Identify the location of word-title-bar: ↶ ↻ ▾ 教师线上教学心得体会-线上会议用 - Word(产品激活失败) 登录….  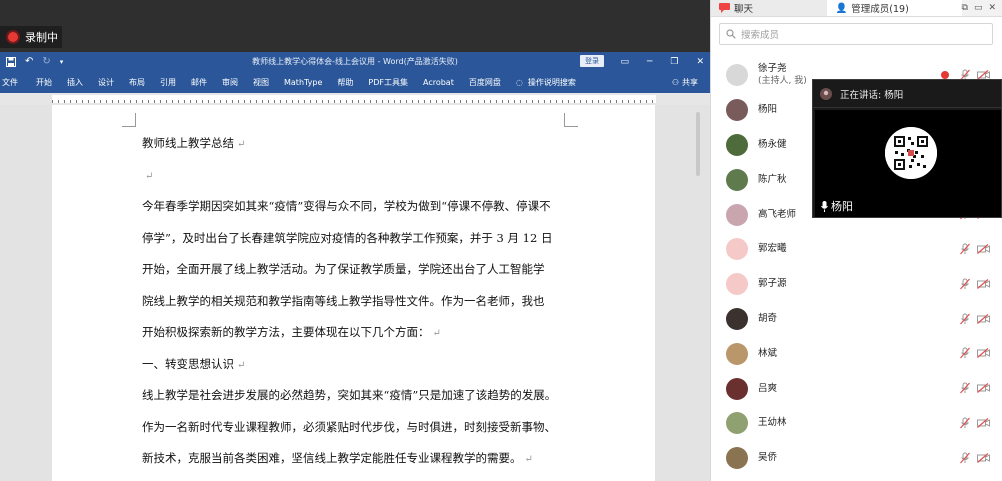
(355, 61).